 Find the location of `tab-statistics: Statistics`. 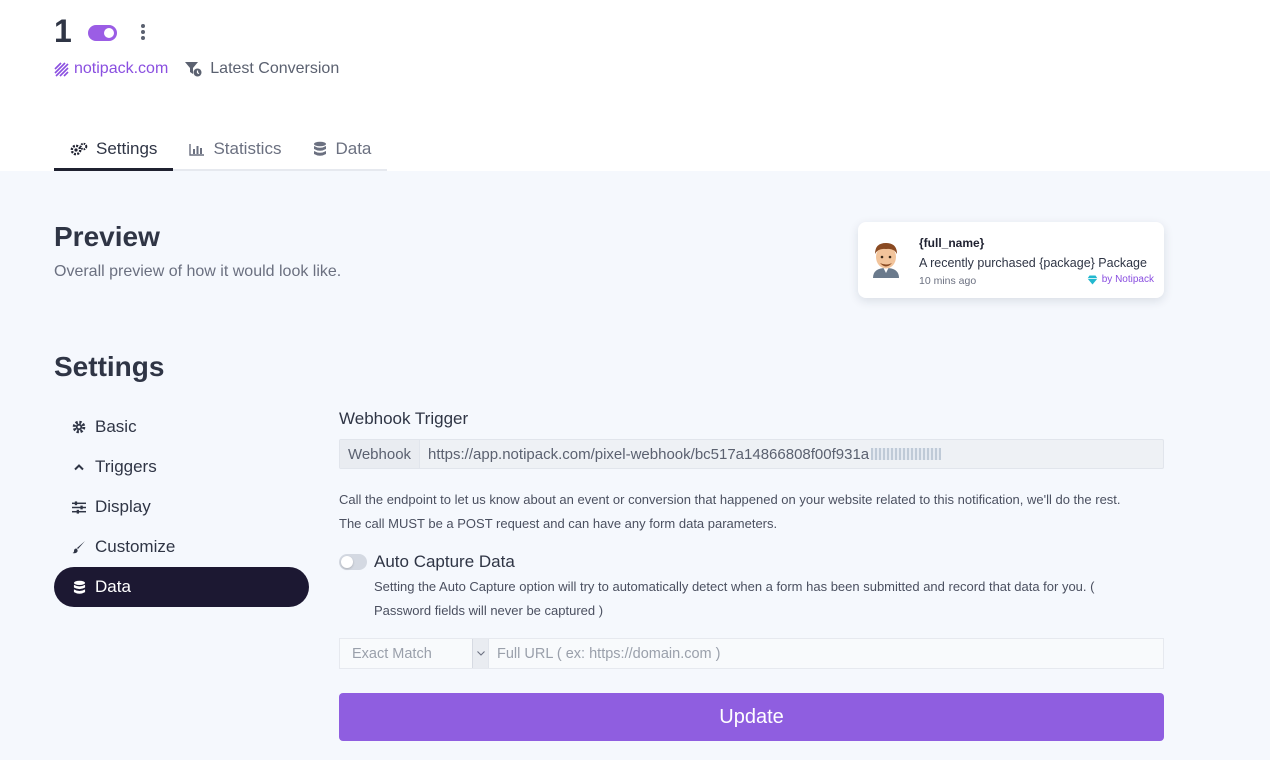

tab-statistics: Statistics is located at coordinates (235, 149).